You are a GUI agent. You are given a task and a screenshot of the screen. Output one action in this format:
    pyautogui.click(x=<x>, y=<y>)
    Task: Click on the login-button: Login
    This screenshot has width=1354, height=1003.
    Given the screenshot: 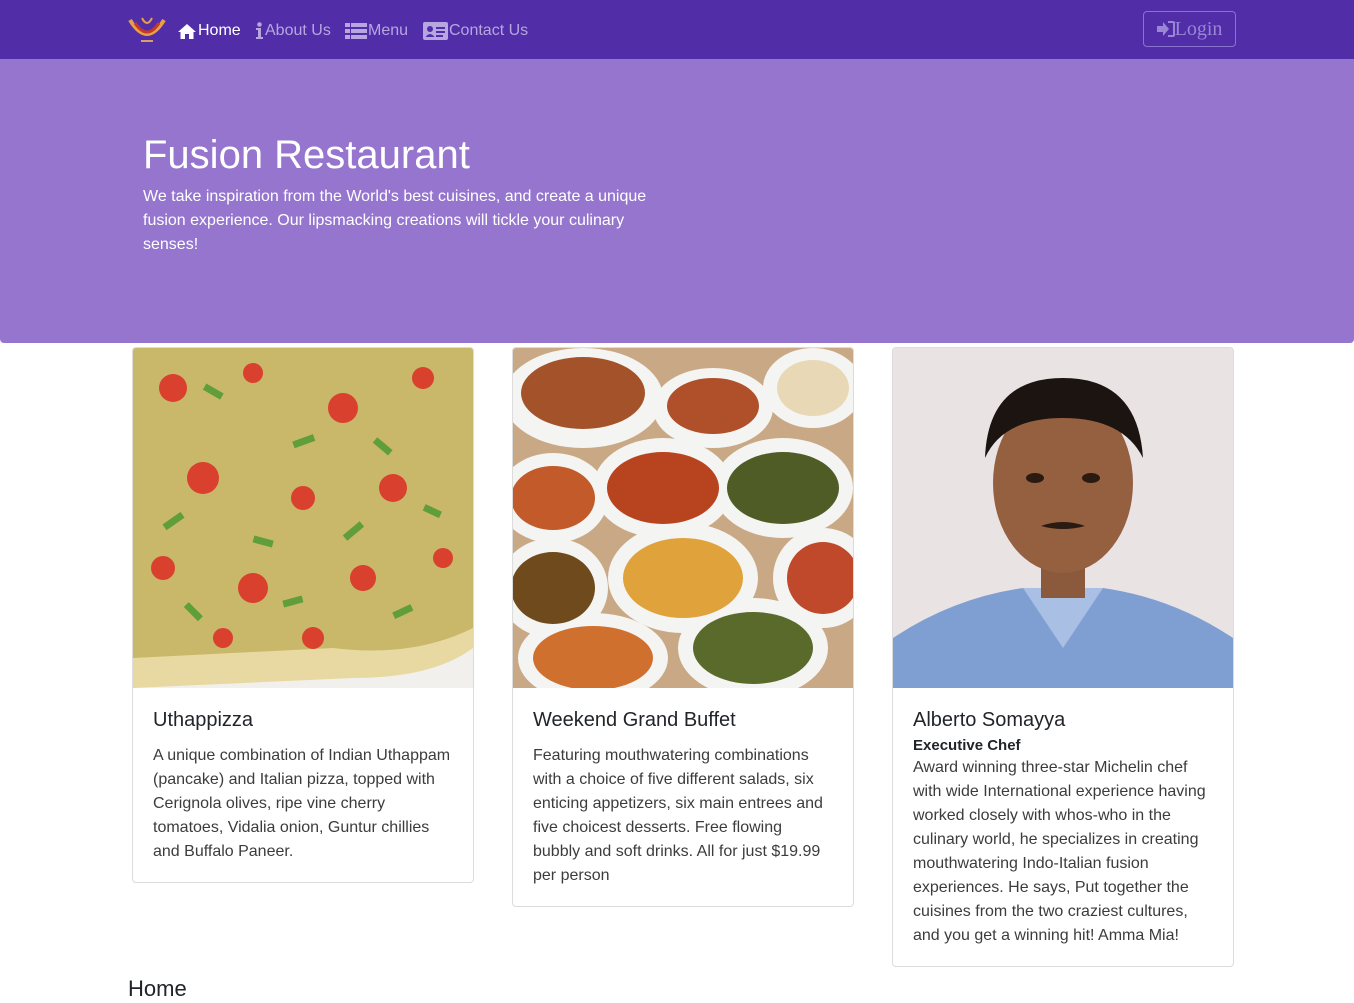 What is the action you would take?
    pyautogui.click(x=1189, y=29)
    